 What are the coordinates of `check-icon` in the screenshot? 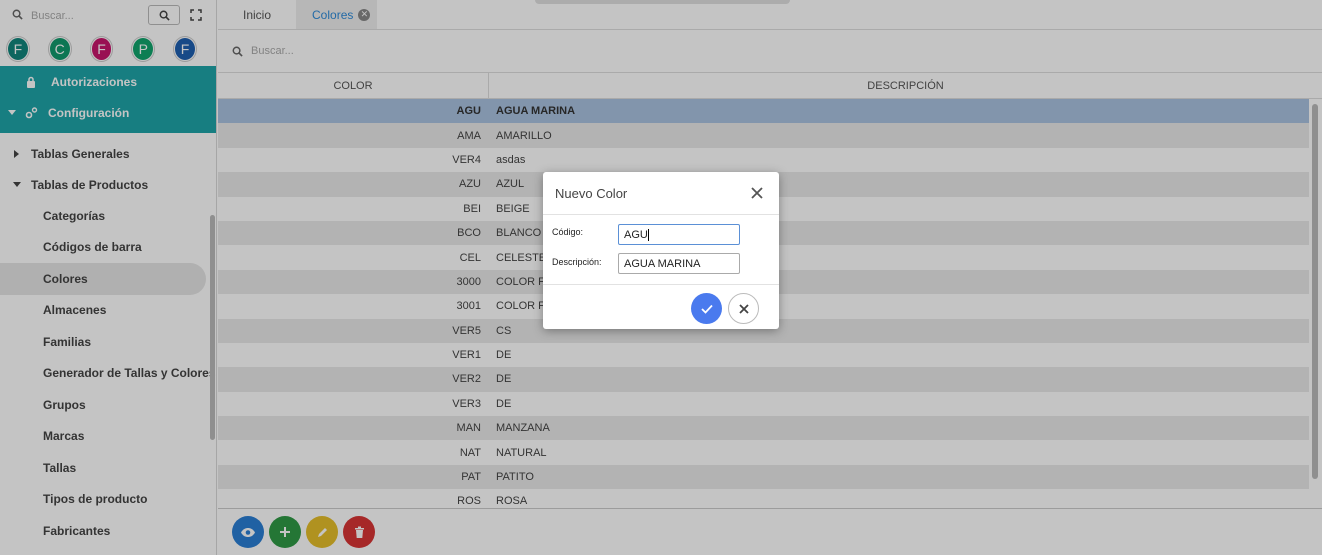 It's located at (706, 309).